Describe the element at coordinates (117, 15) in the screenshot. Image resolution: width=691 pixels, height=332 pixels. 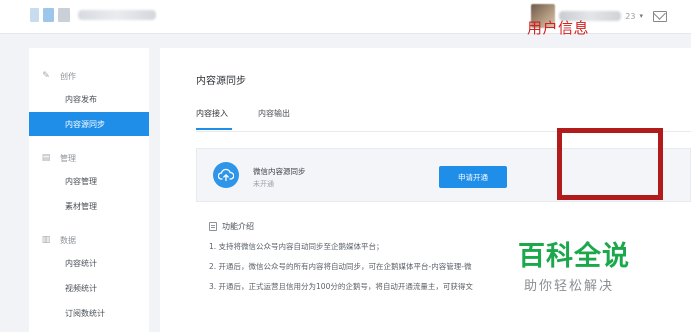
I see `logo-text-blurred` at that location.